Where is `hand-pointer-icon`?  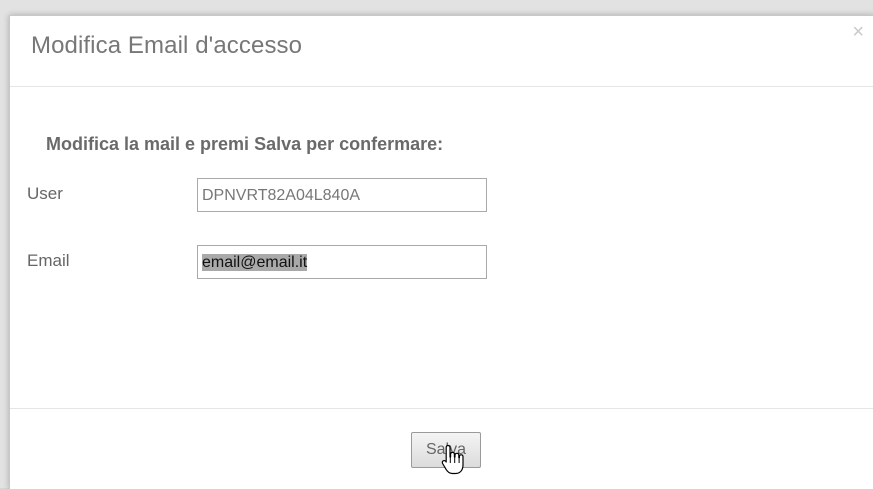 hand-pointer-icon is located at coordinates (452, 459).